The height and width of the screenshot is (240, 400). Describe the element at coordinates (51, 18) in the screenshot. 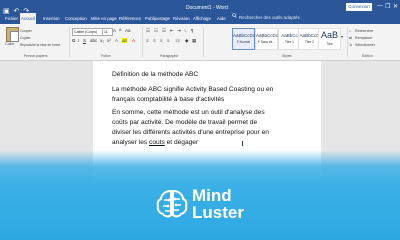

I see `tab-insertion: Insertion` at that location.